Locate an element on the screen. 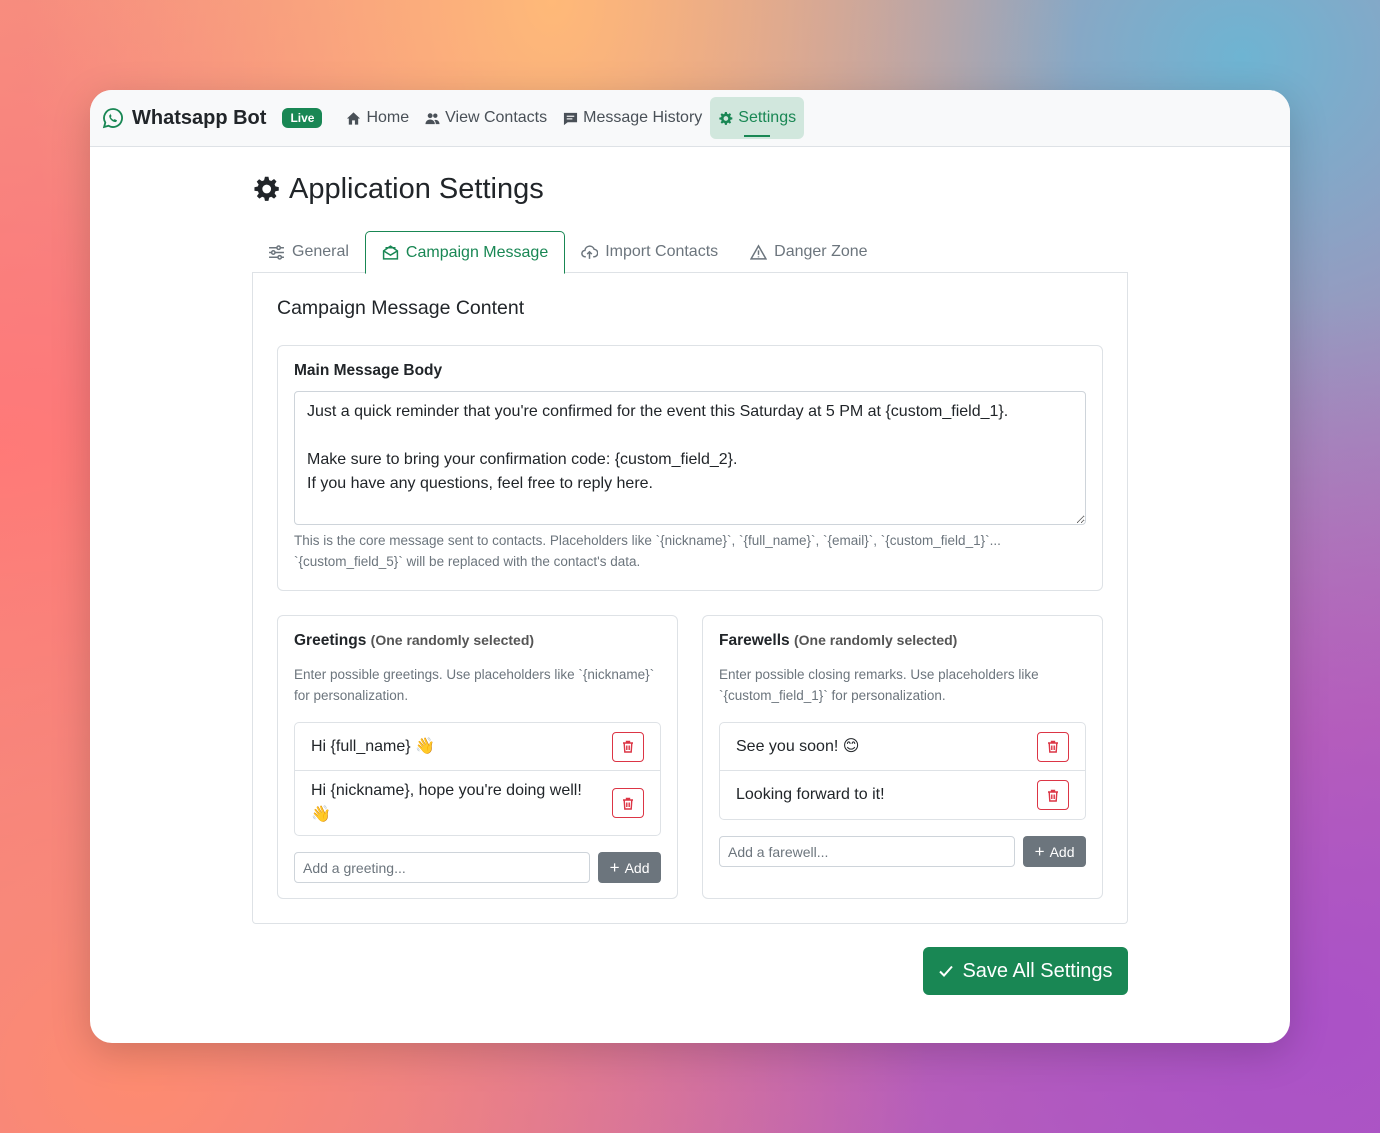 The image size is (1380, 1133). chat-icon is located at coordinates (571, 118).